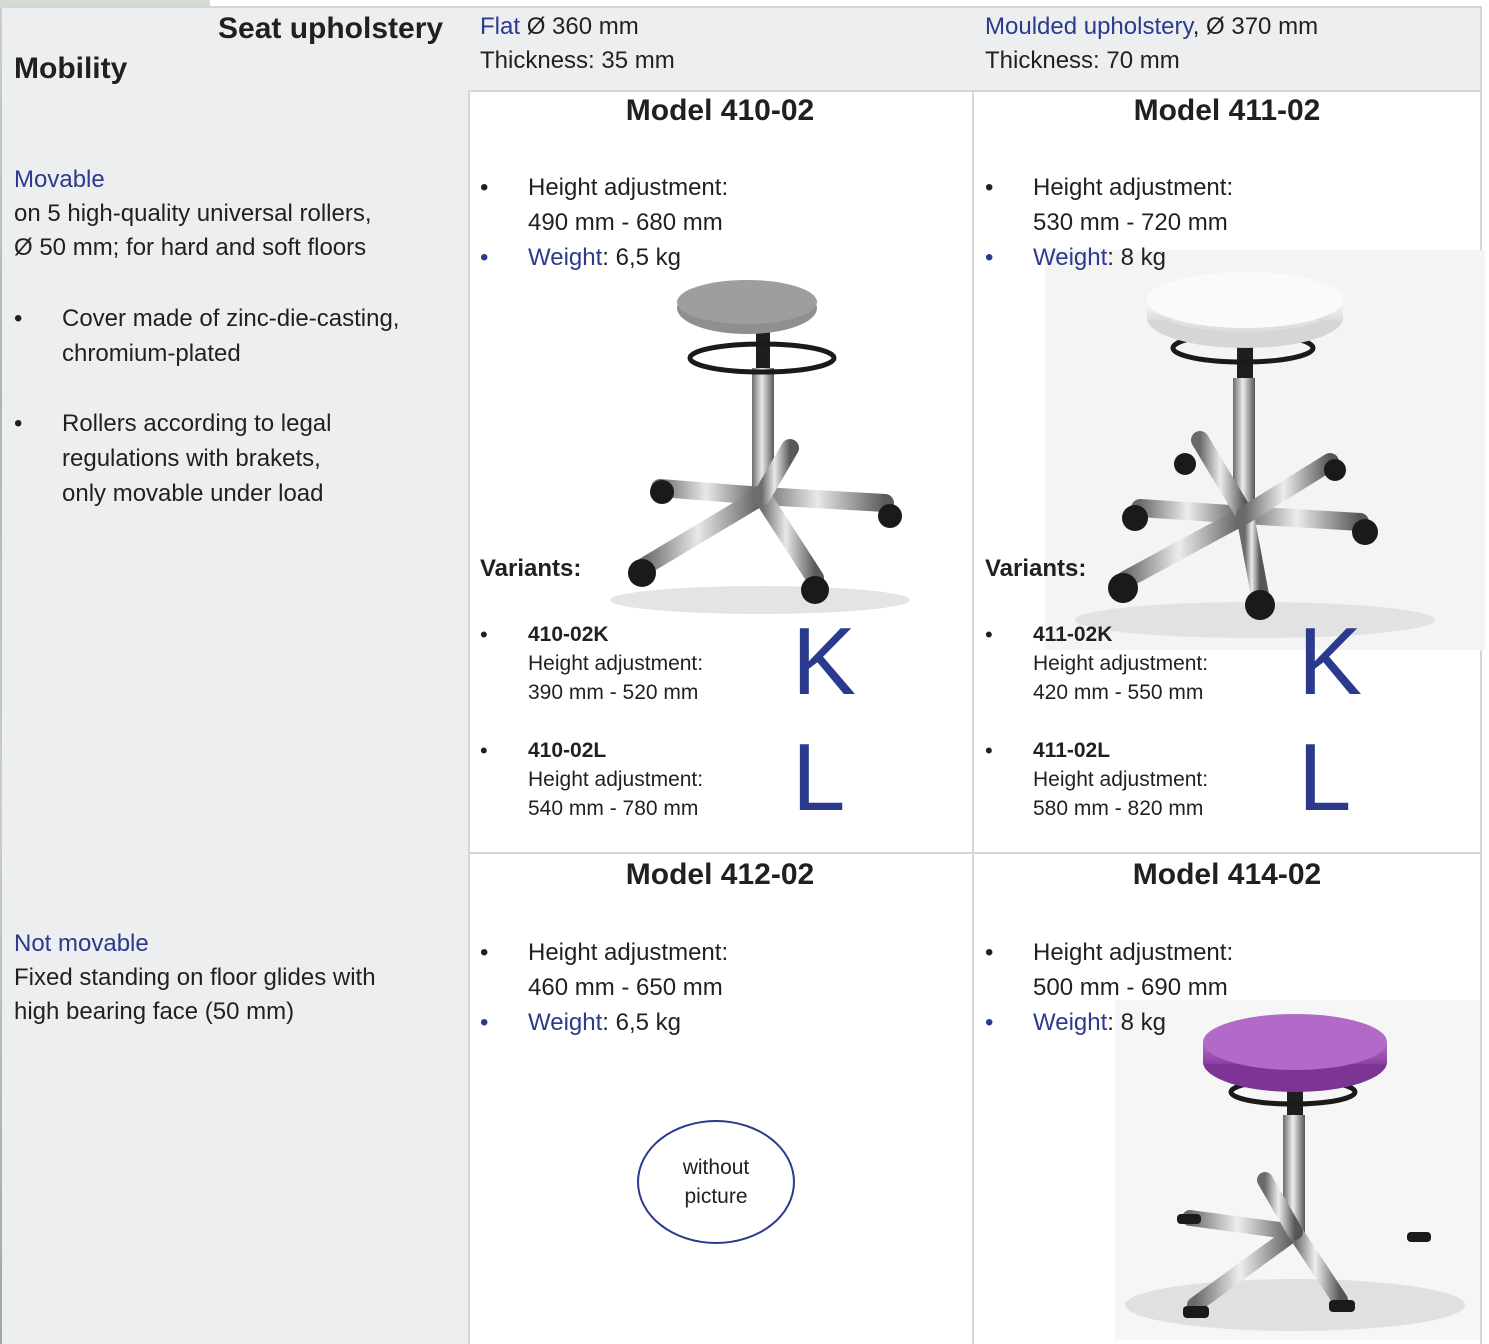 The height and width of the screenshot is (1344, 1489). I want to click on model-title-411-02: Model 411-02, so click(1227, 110).